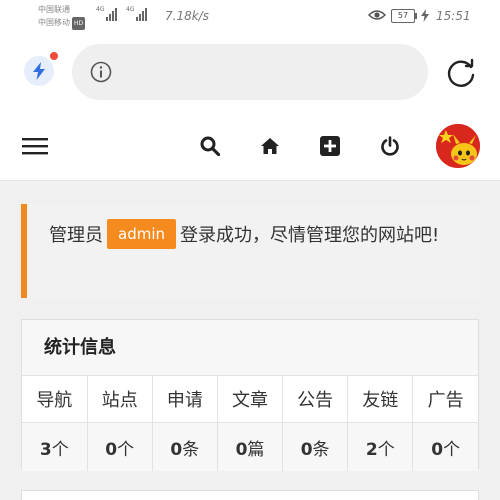 This screenshot has width=500, height=500. What do you see at coordinates (256, 449) in the screenshot?
I see `stats-value-unit: 篇` at bounding box center [256, 449].